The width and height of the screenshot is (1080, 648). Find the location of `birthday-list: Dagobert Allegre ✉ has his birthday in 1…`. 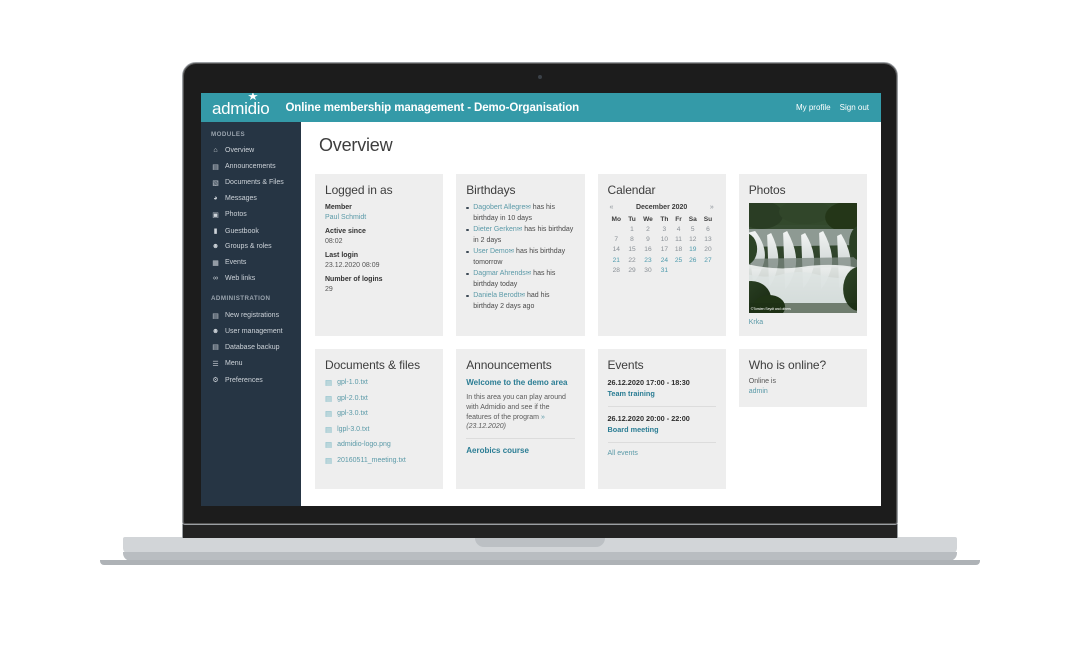

birthday-list: Dagobert Allegre ✉ has his birthday in 1… is located at coordinates (520, 257).